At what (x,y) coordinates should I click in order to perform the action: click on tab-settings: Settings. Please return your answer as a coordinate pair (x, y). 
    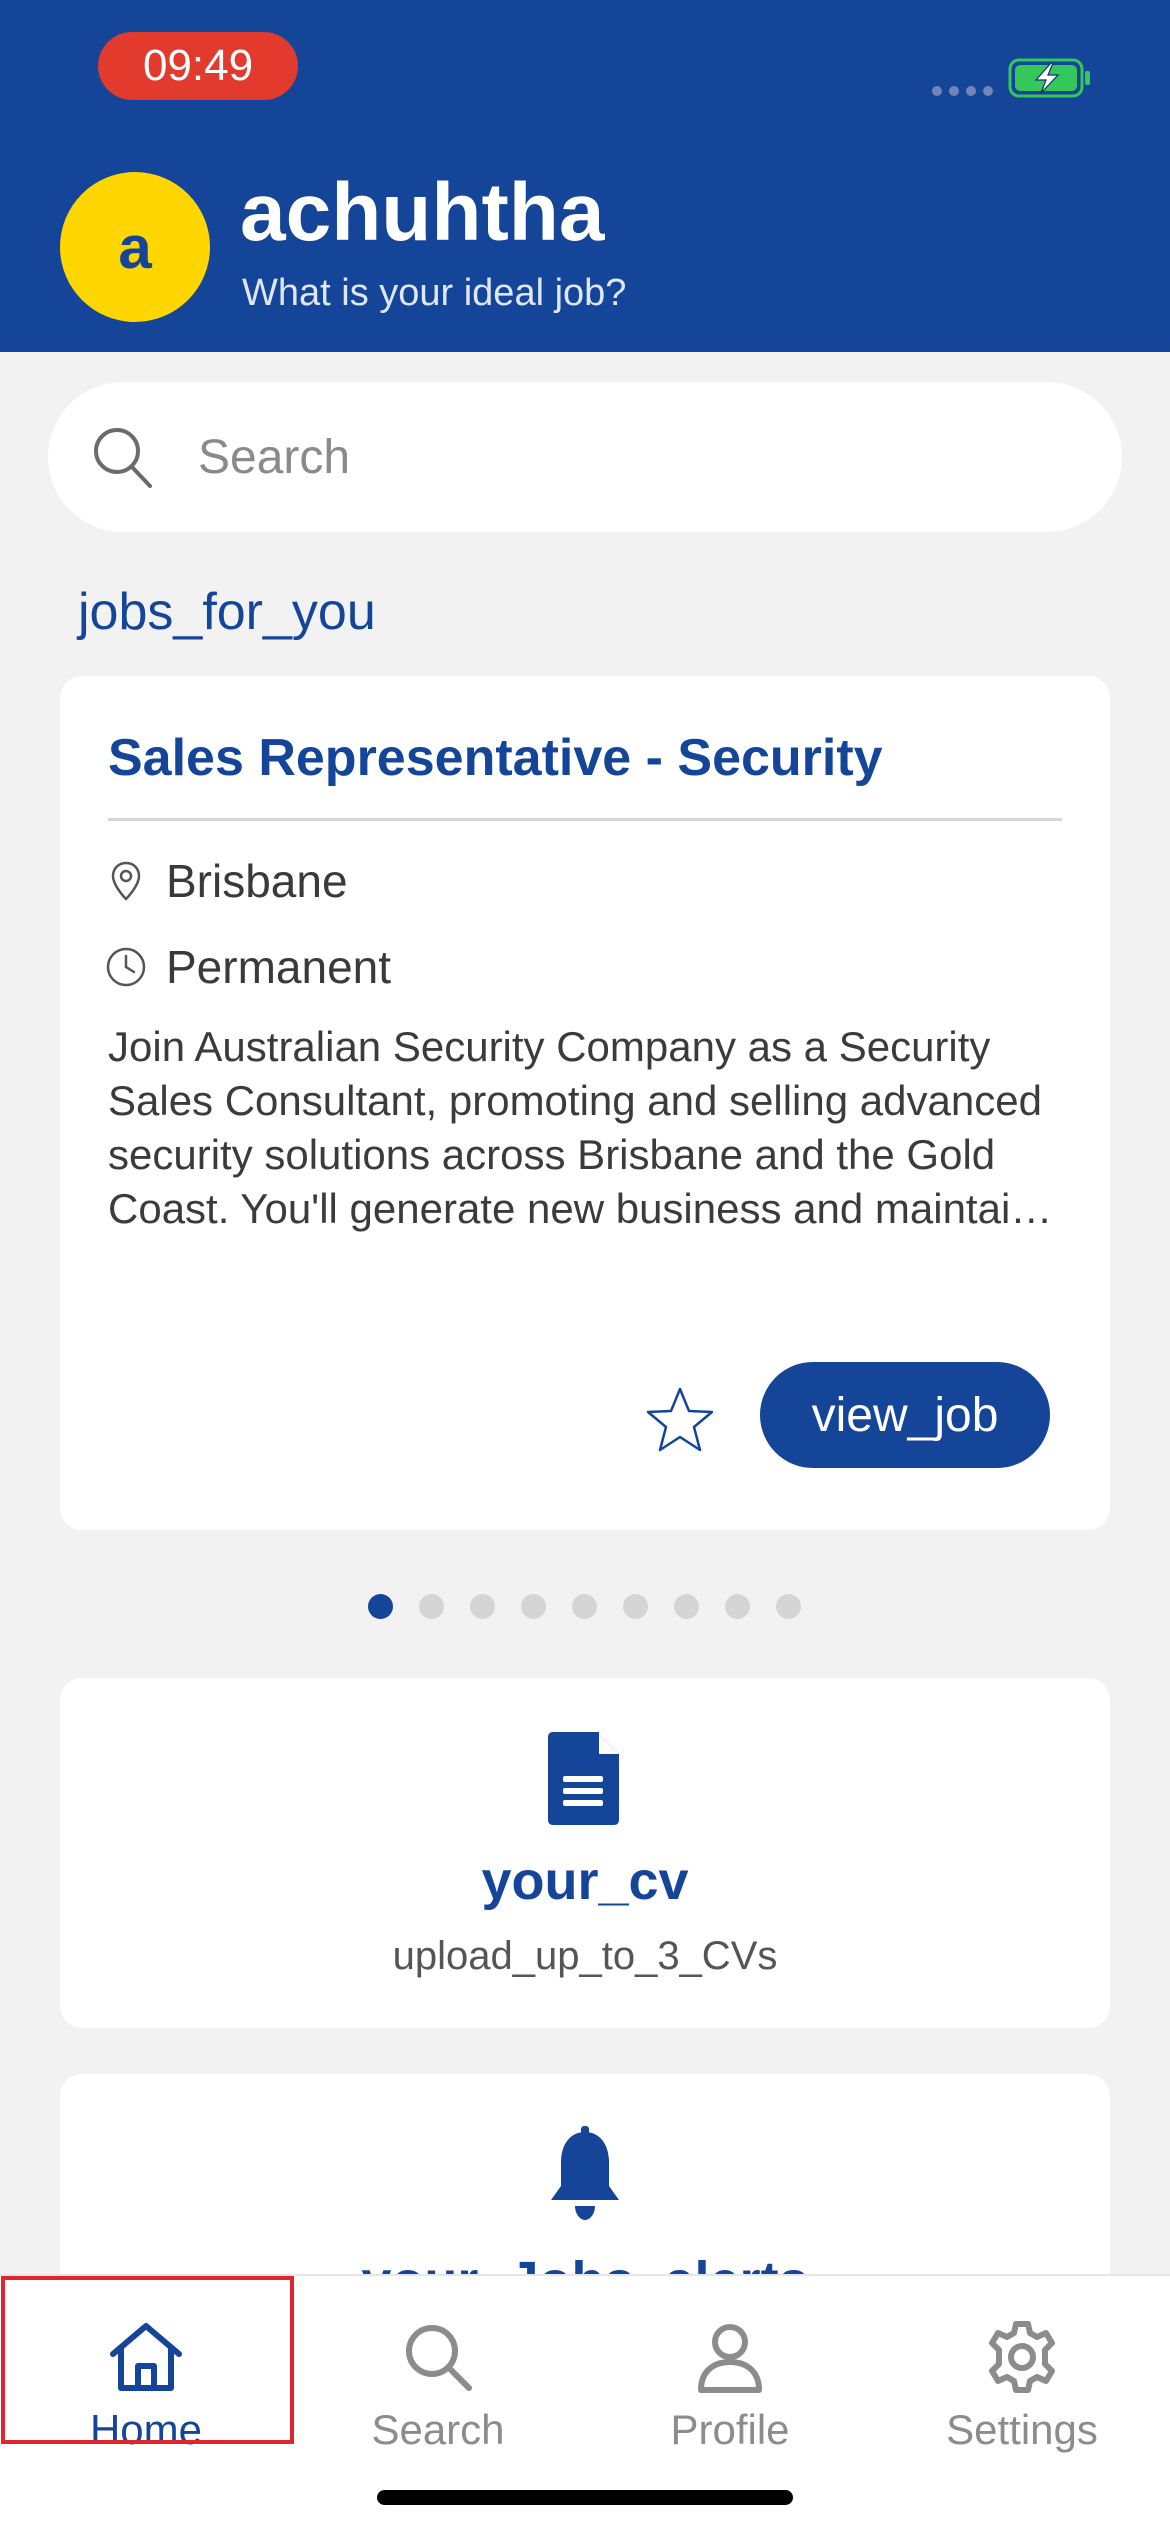
    Looking at the image, I should click on (1022, 2383).